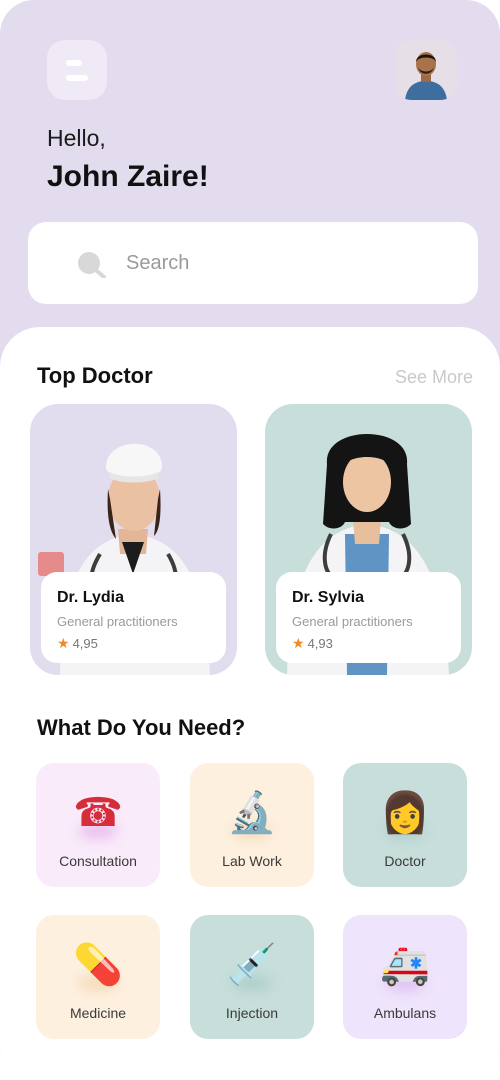 This screenshot has width=500, height=1080. I want to click on telephone-icon: ☎, so click(98, 813).